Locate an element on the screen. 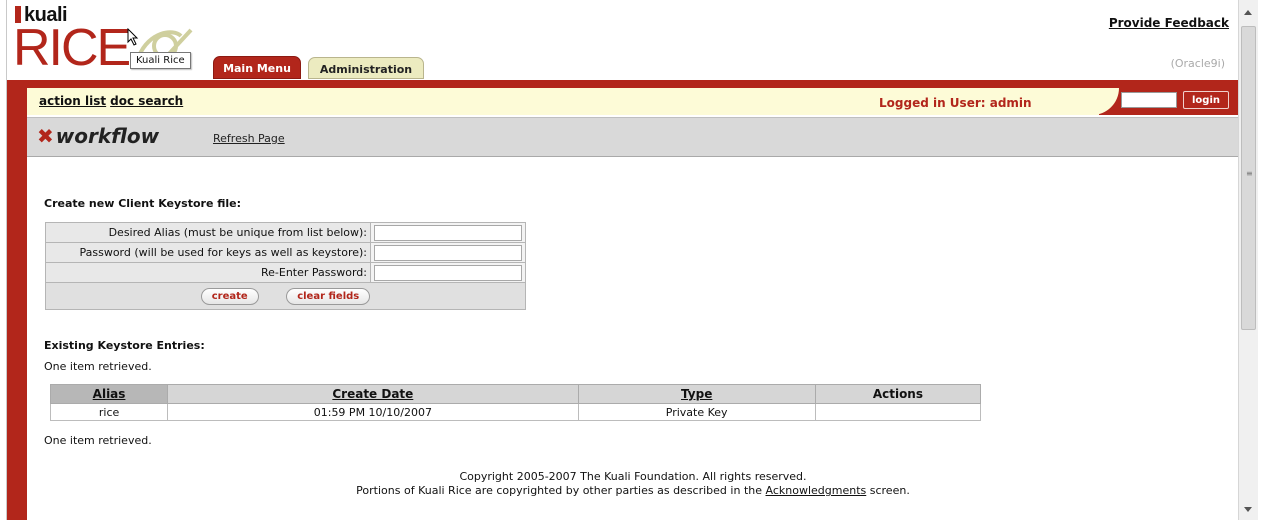 This screenshot has height=520, width=1261. cell-type: Private Key is located at coordinates (696, 412).